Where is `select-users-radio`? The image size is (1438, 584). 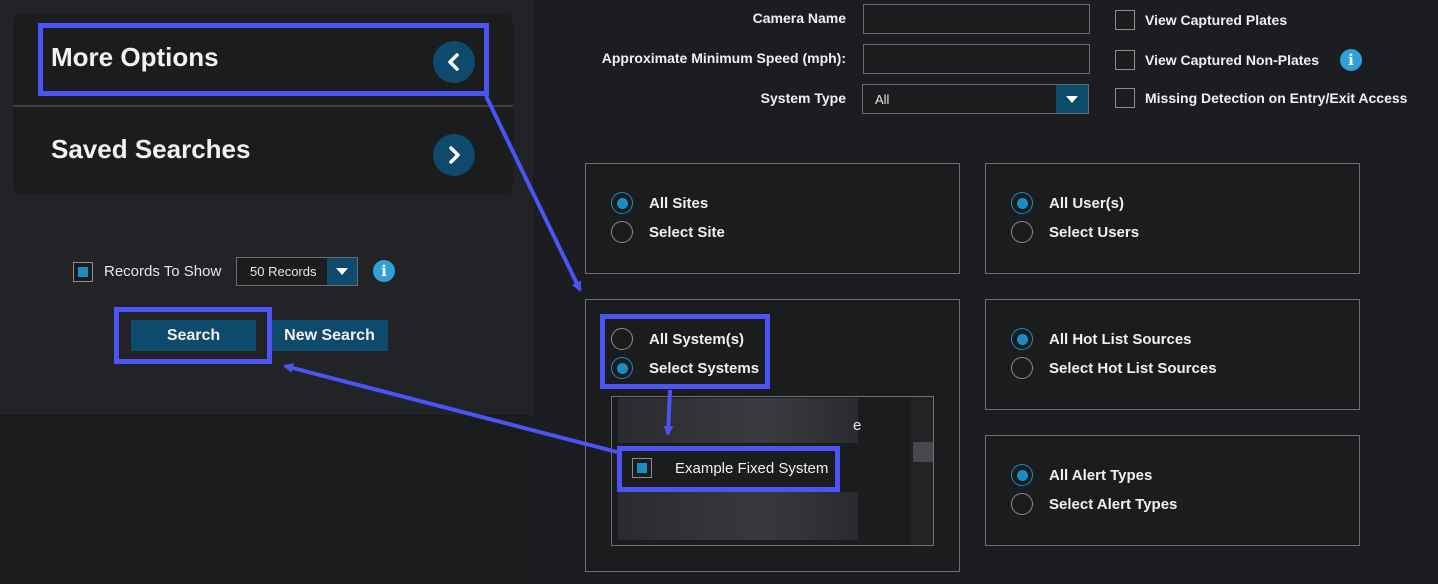
select-users-radio is located at coordinates (1022, 232).